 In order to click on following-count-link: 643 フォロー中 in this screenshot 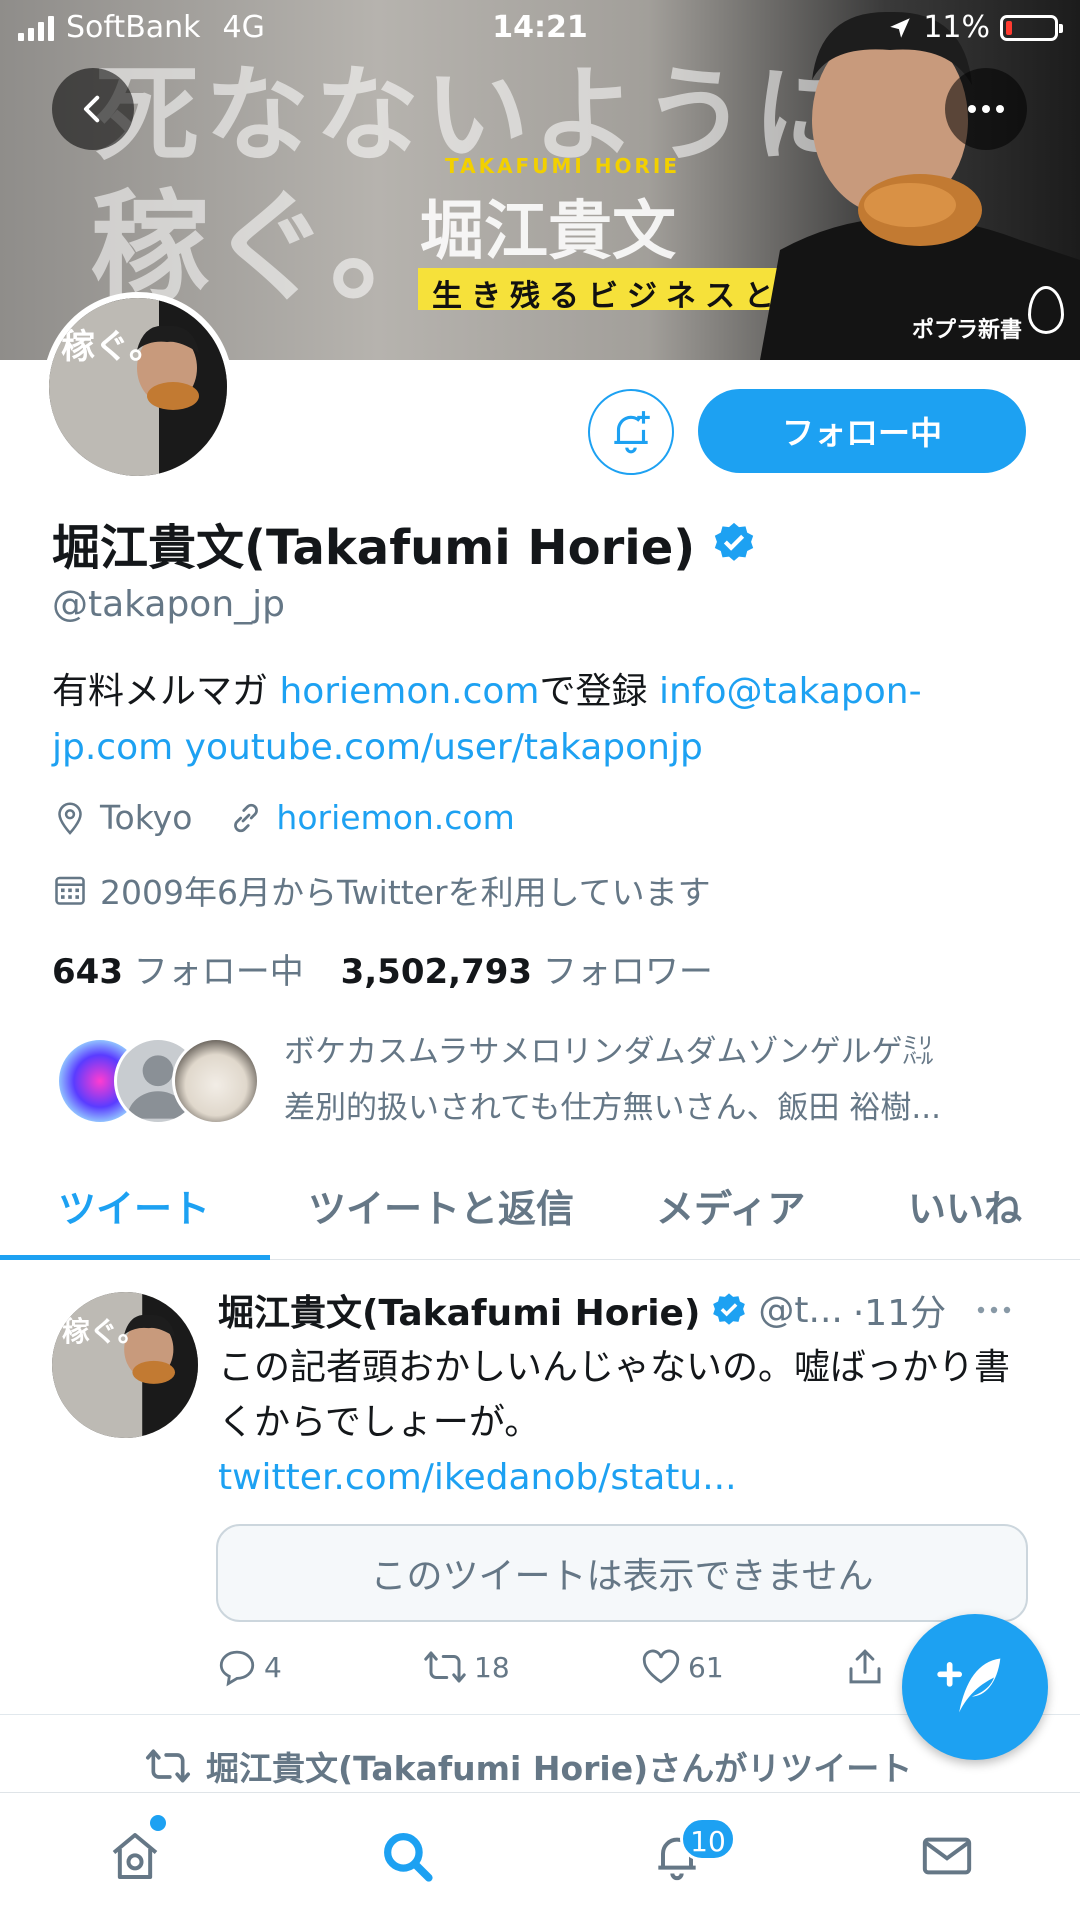, I will do `click(178, 972)`.